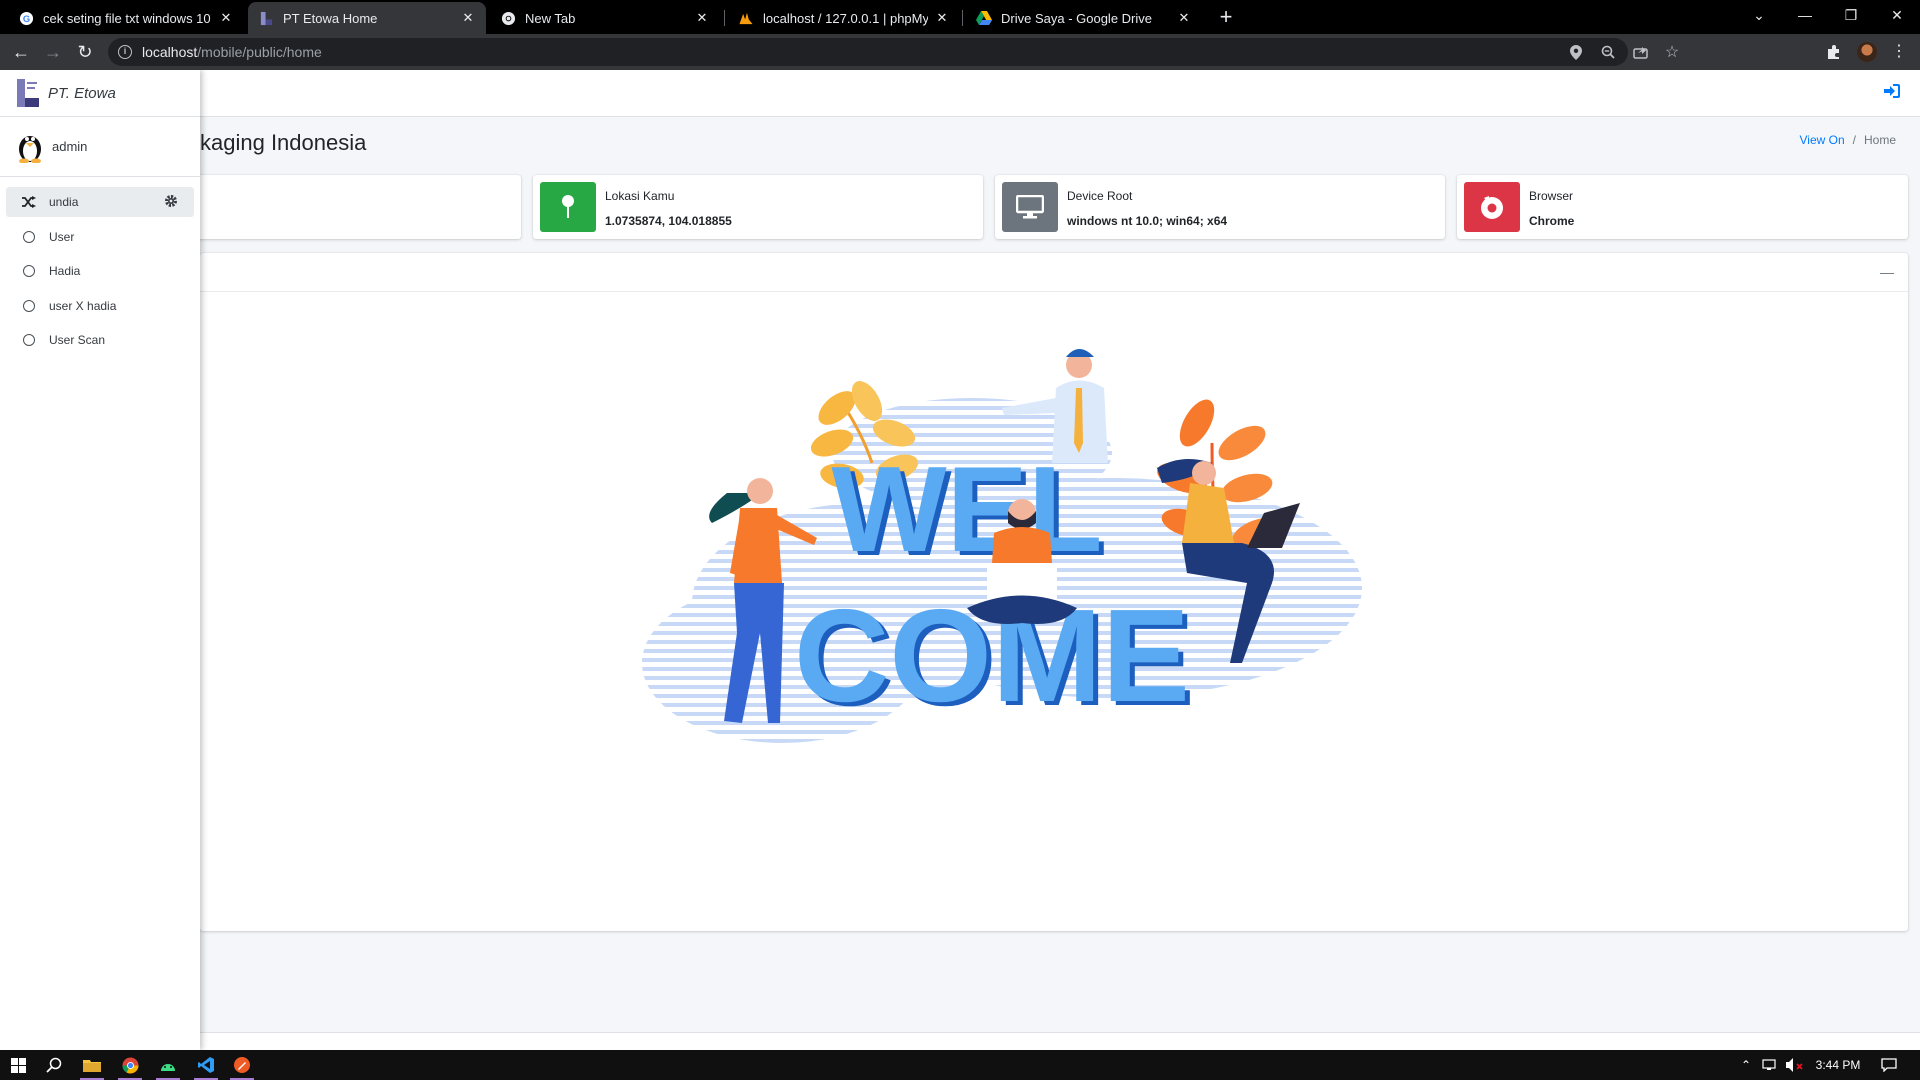 The width and height of the screenshot is (1920, 1080). I want to click on card-header: —, so click(1054, 272).